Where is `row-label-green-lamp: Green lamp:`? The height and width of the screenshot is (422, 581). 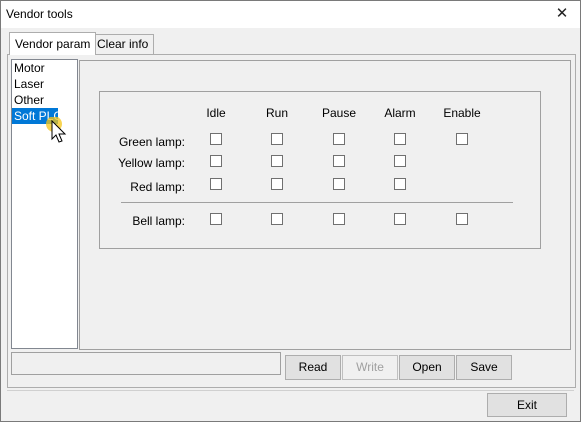 row-label-green-lamp: Green lamp: is located at coordinates (151, 142).